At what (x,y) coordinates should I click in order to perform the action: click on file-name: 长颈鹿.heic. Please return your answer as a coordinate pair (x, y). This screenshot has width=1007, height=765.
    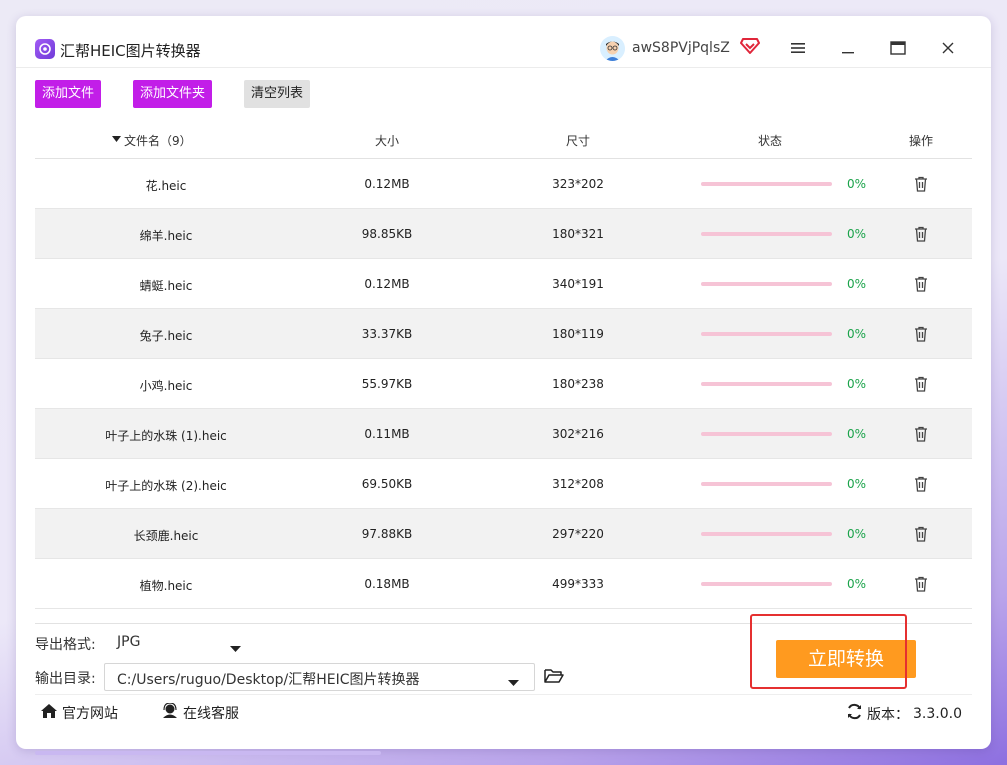
    Looking at the image, I should click on (166, 536).